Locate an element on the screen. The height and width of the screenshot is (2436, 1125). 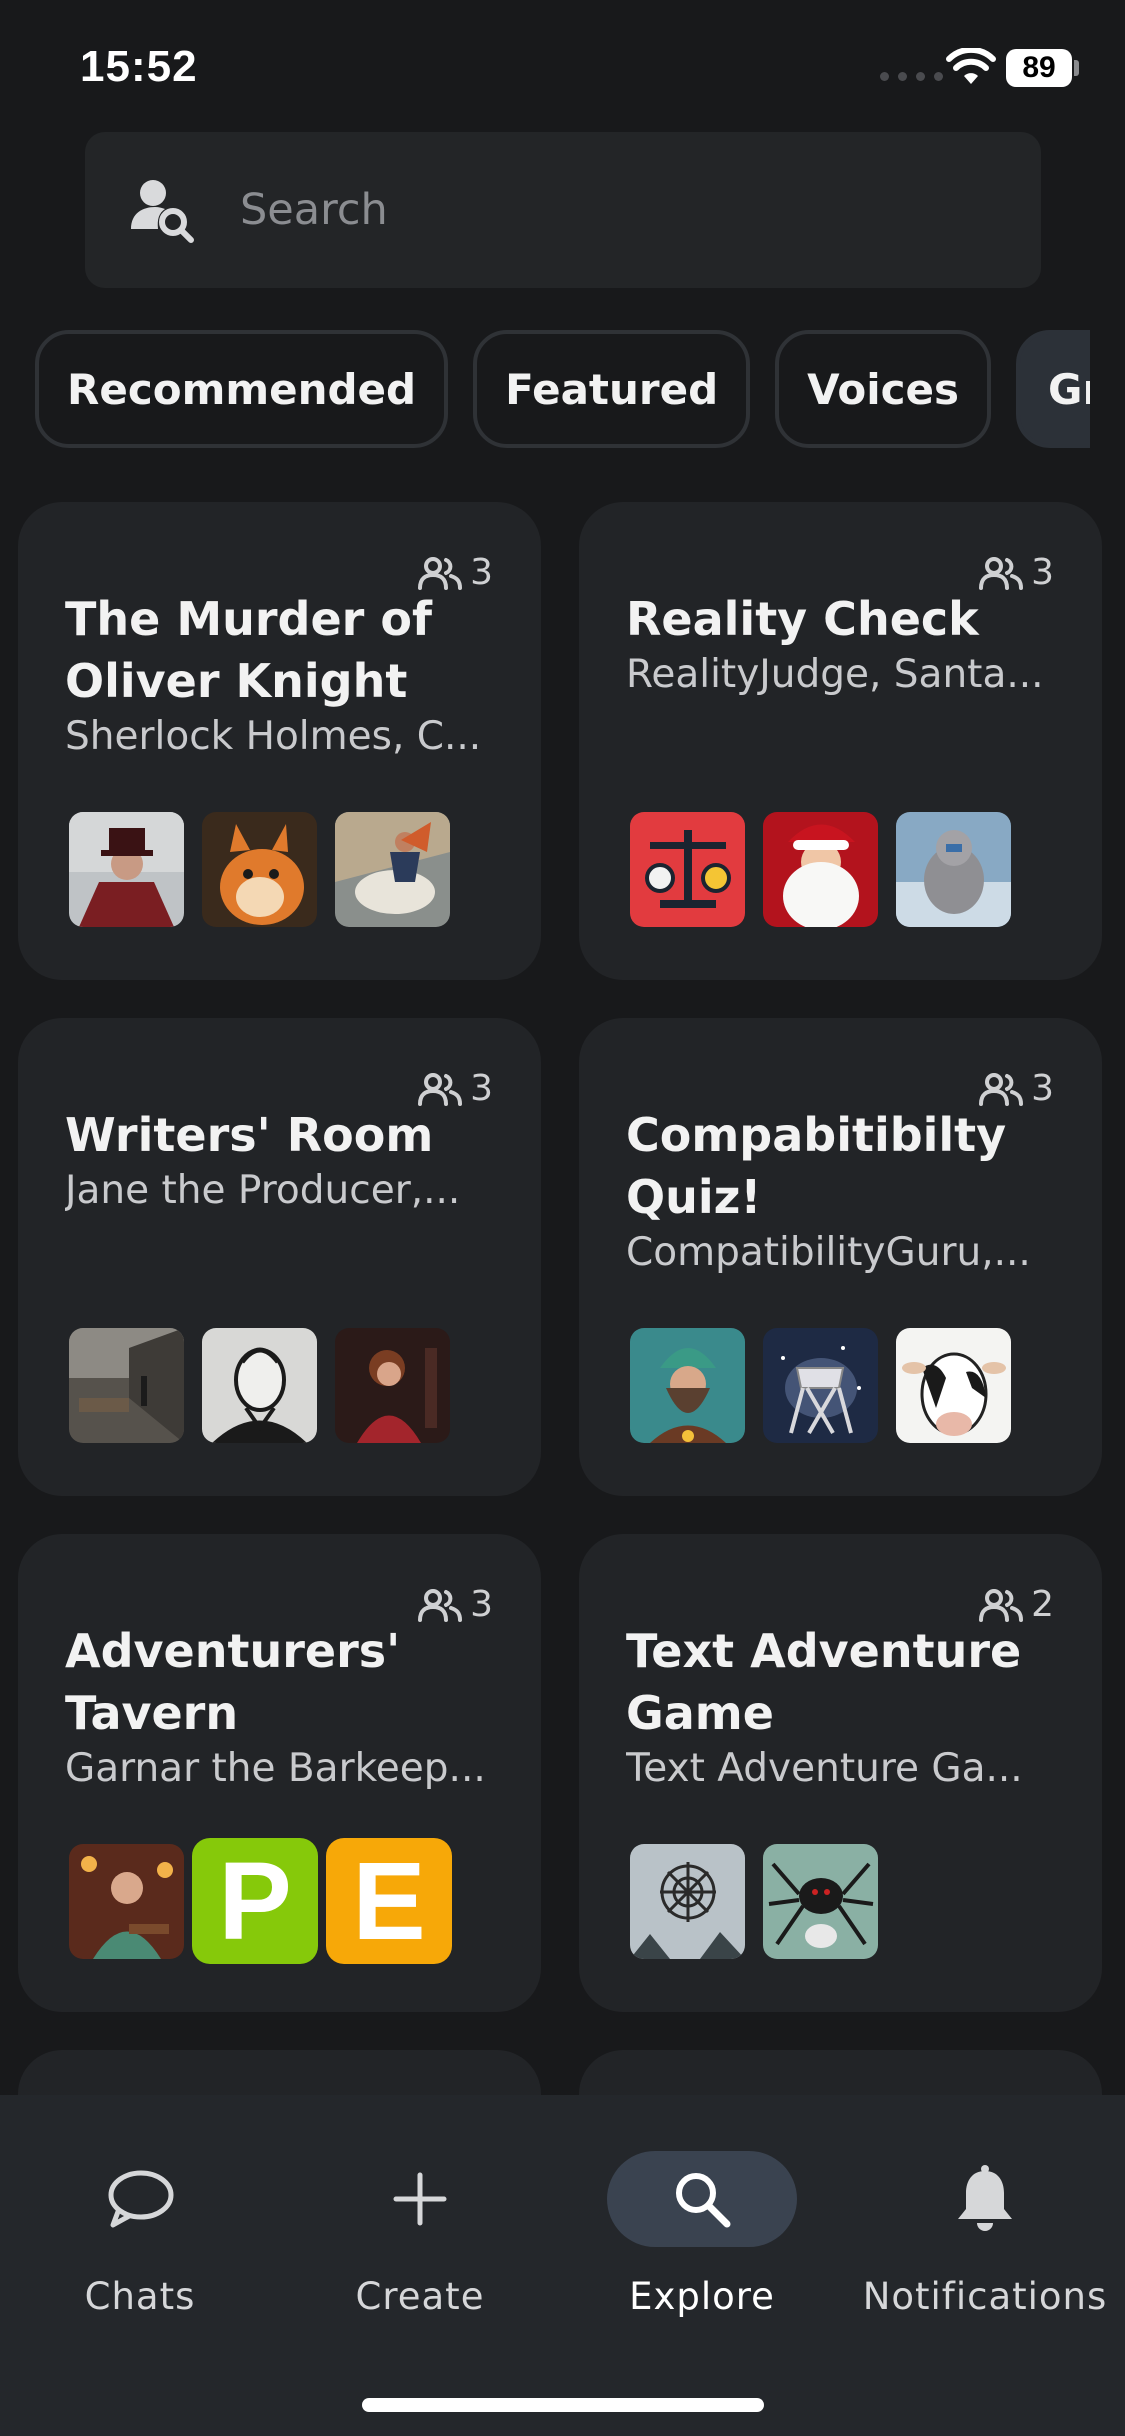
cellular-signal-icon is located at coordinates (911, 76).